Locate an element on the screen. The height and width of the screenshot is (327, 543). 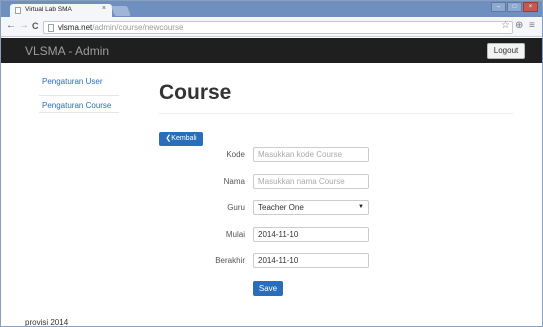
nama-input: Masukkan nama Course is located at coordinates (311, 181).